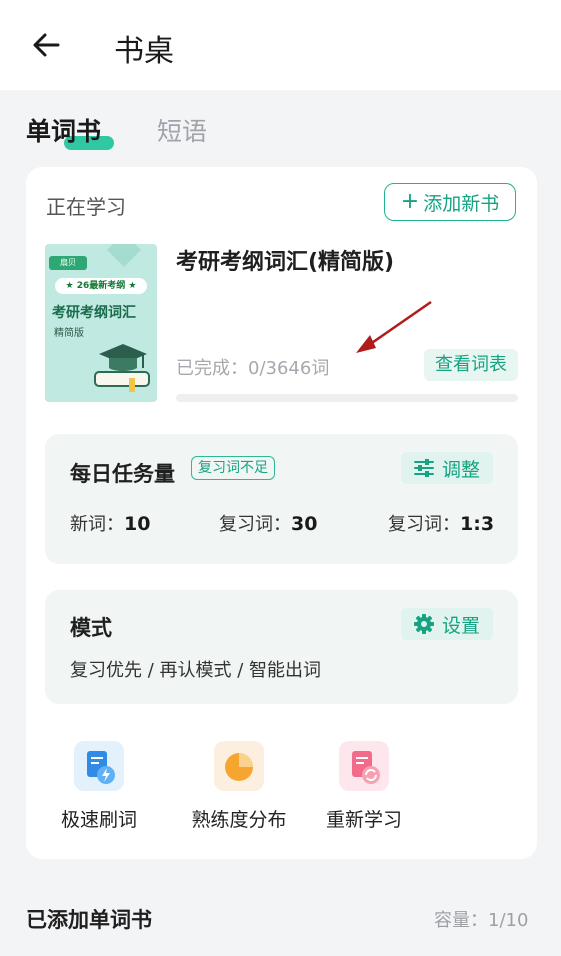  I want to click on graduation-cap-icon, so click(122, 368).